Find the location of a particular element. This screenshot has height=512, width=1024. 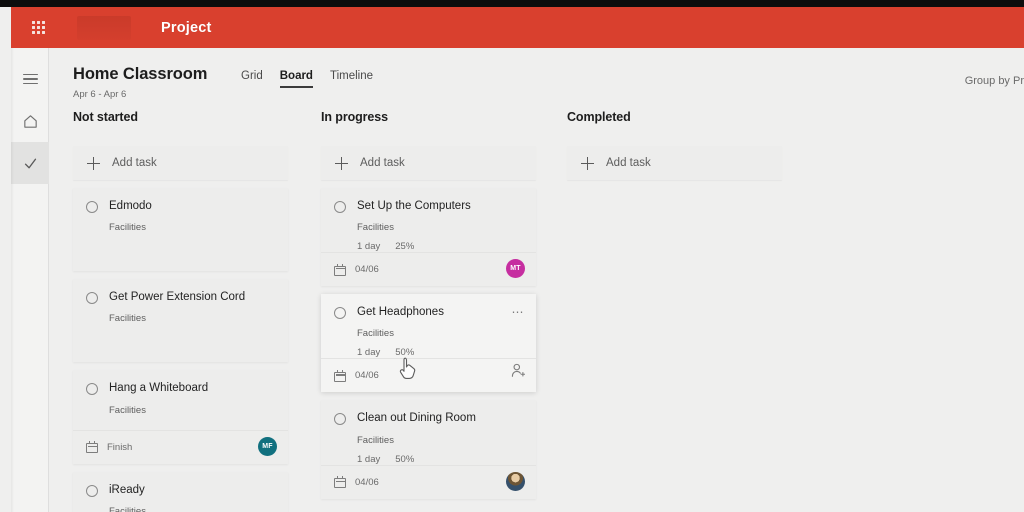

task-title: iReady is located at coordinates (127, 489).